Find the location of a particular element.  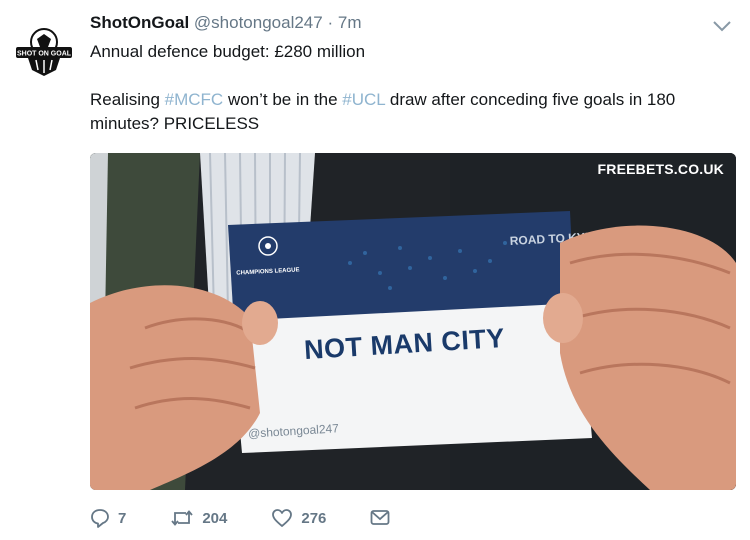

reply-icon is located at coordinates (100, 518).